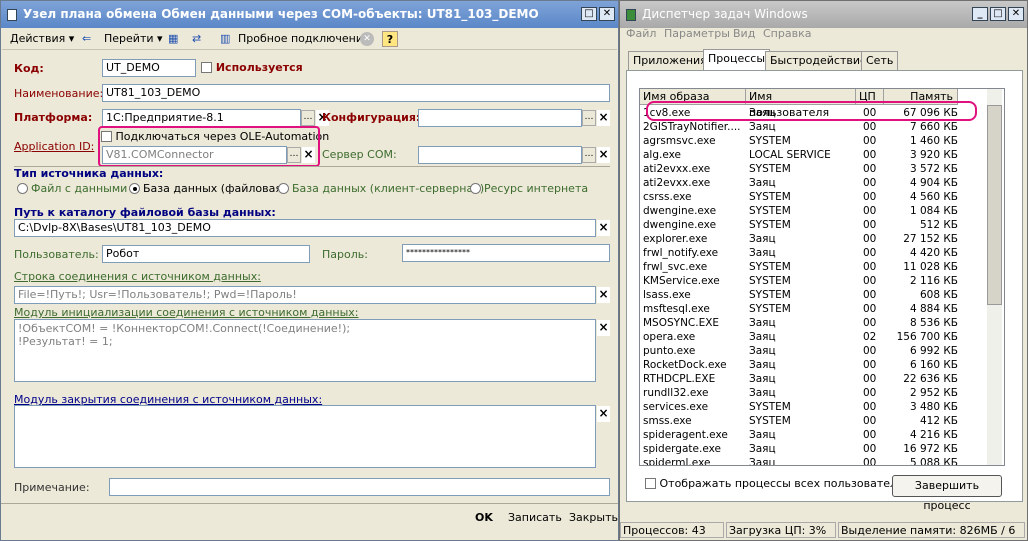  Describe the element at coordinates (650, 483) in the screenshot. I see `show-all-checkbox-box` at that location.